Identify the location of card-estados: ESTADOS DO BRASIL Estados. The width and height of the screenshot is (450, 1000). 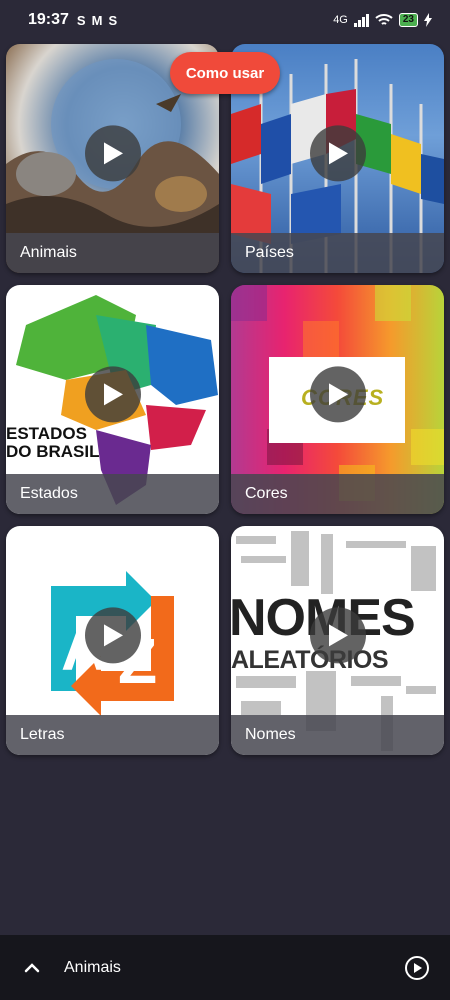
(112, 399).